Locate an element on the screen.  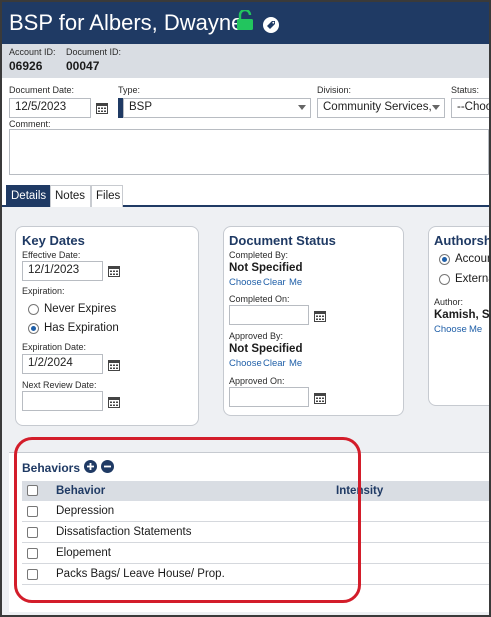
table-row: Elopement is located at coordinates (255, 553).